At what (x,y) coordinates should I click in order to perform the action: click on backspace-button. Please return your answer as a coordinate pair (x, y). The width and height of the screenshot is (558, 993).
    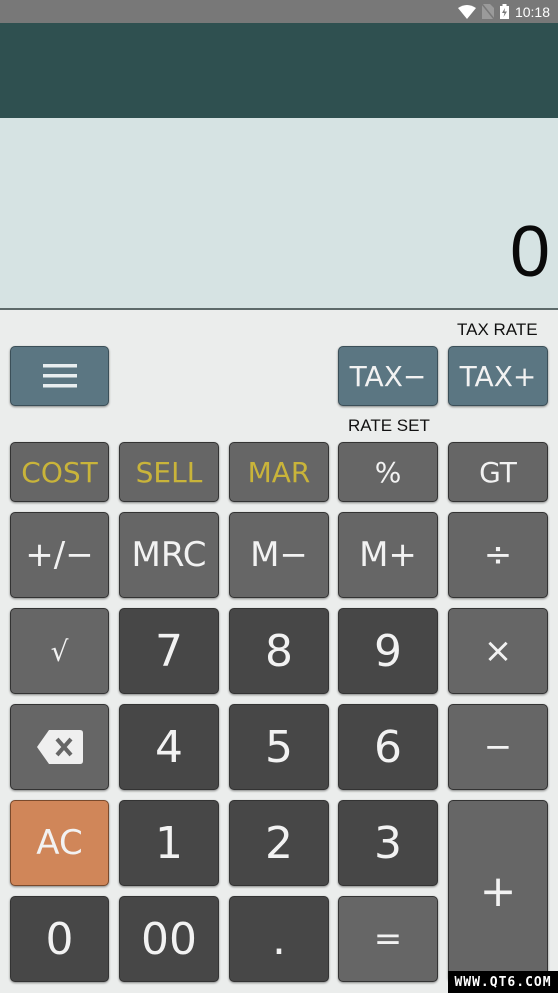
    Looking at the image, I should click on (59, 747).